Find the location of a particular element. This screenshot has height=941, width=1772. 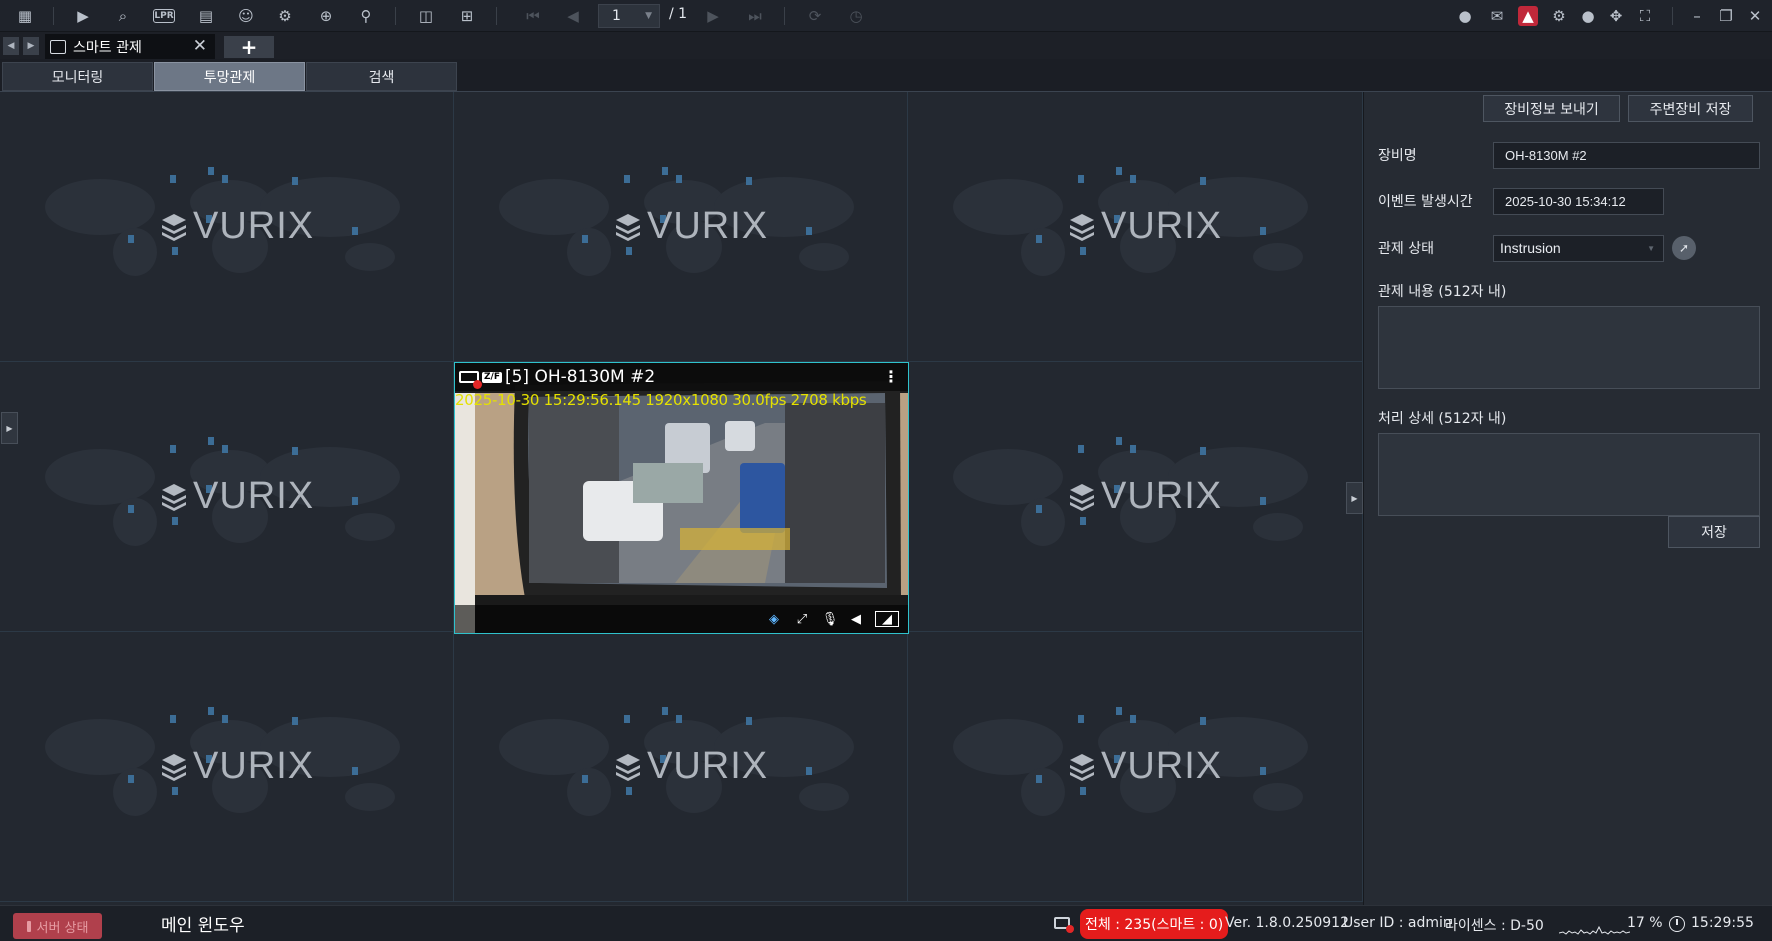

video-search-icon: ⌕ is located at coordinates (123, 16).